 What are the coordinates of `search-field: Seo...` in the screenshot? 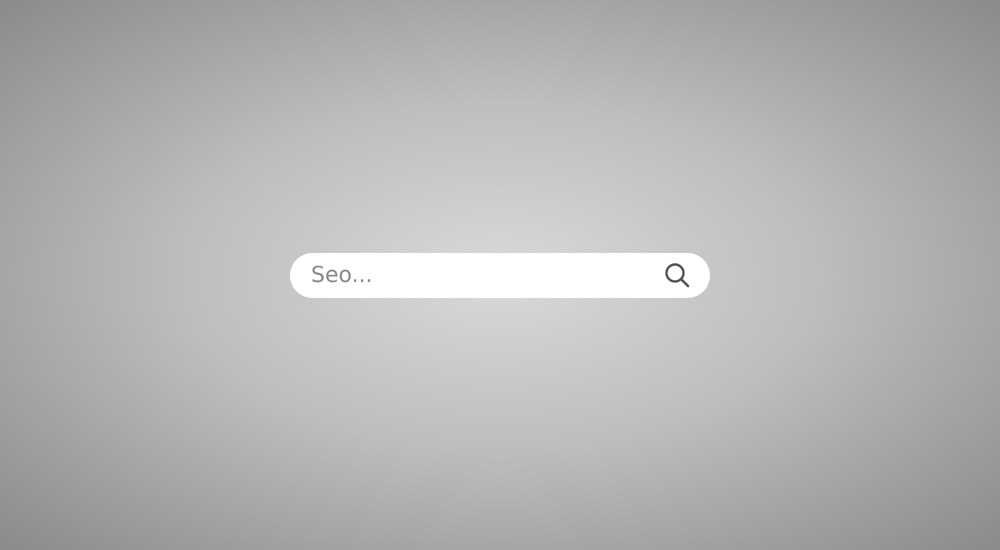 It's located at (500, 275).